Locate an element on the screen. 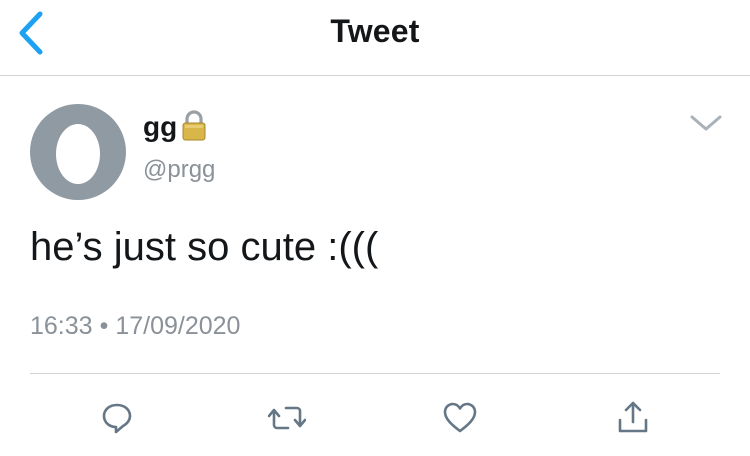  author-name-row: gg is located at coordinates (175, 127).